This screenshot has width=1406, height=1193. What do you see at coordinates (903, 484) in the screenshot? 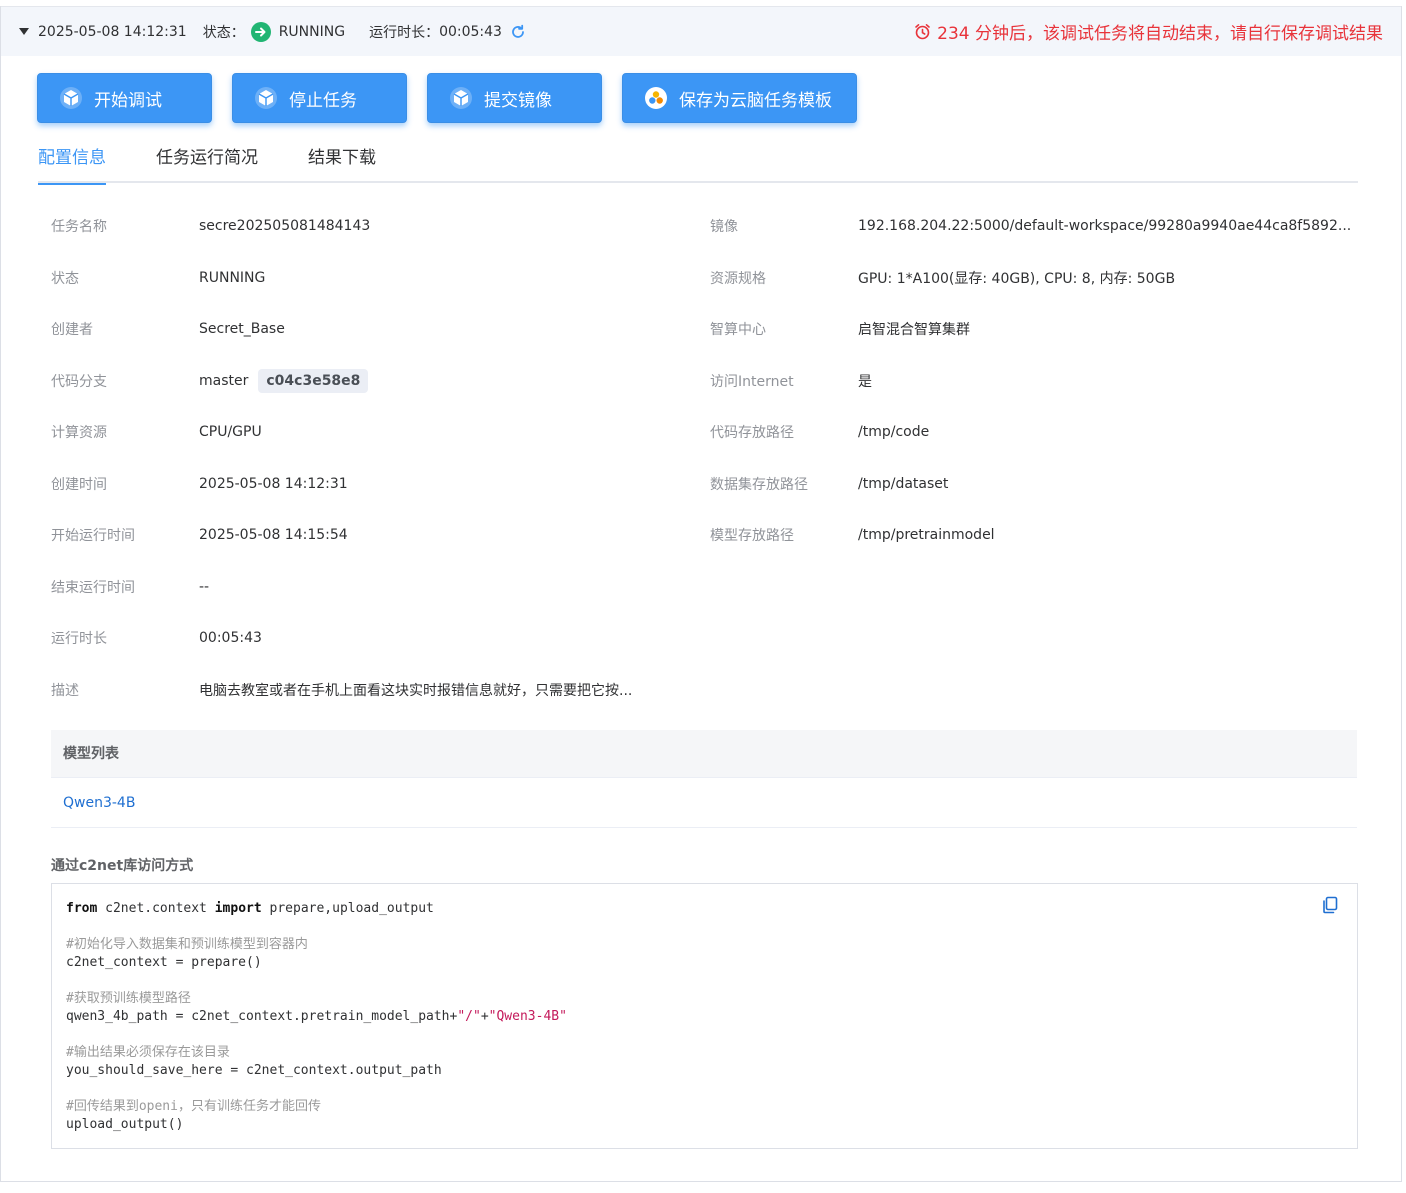
I see `dataset-path-value: /tmp/dataset` at bounding box center [903, 484].